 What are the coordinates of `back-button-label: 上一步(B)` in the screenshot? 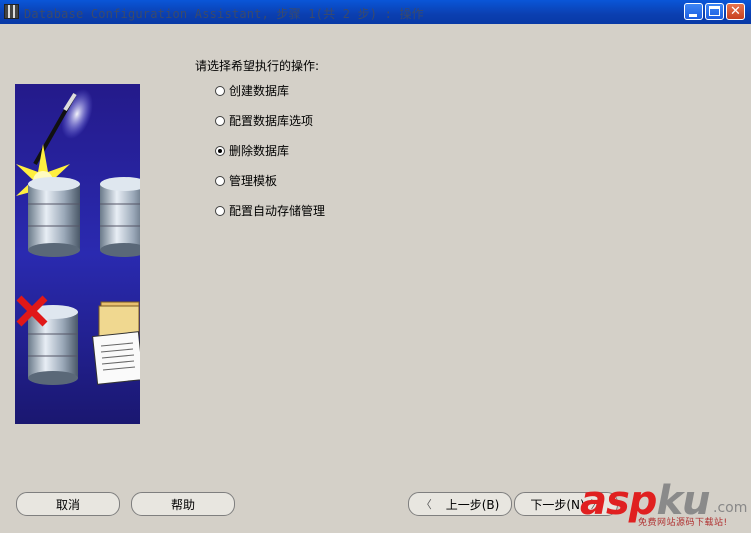 It's located at (472, 504).